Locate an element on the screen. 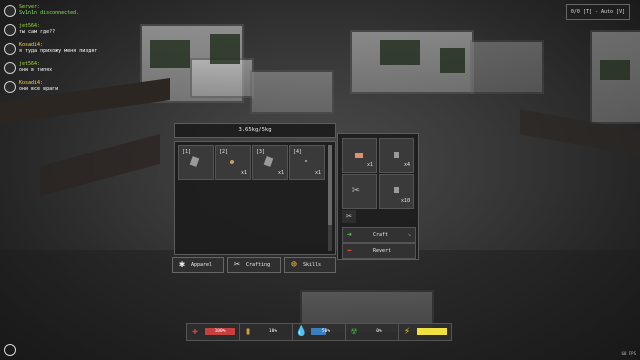 This screenshot has height=360, width=640. tab-crafting: ✂ Crafting is located at coordinates (254, 265).